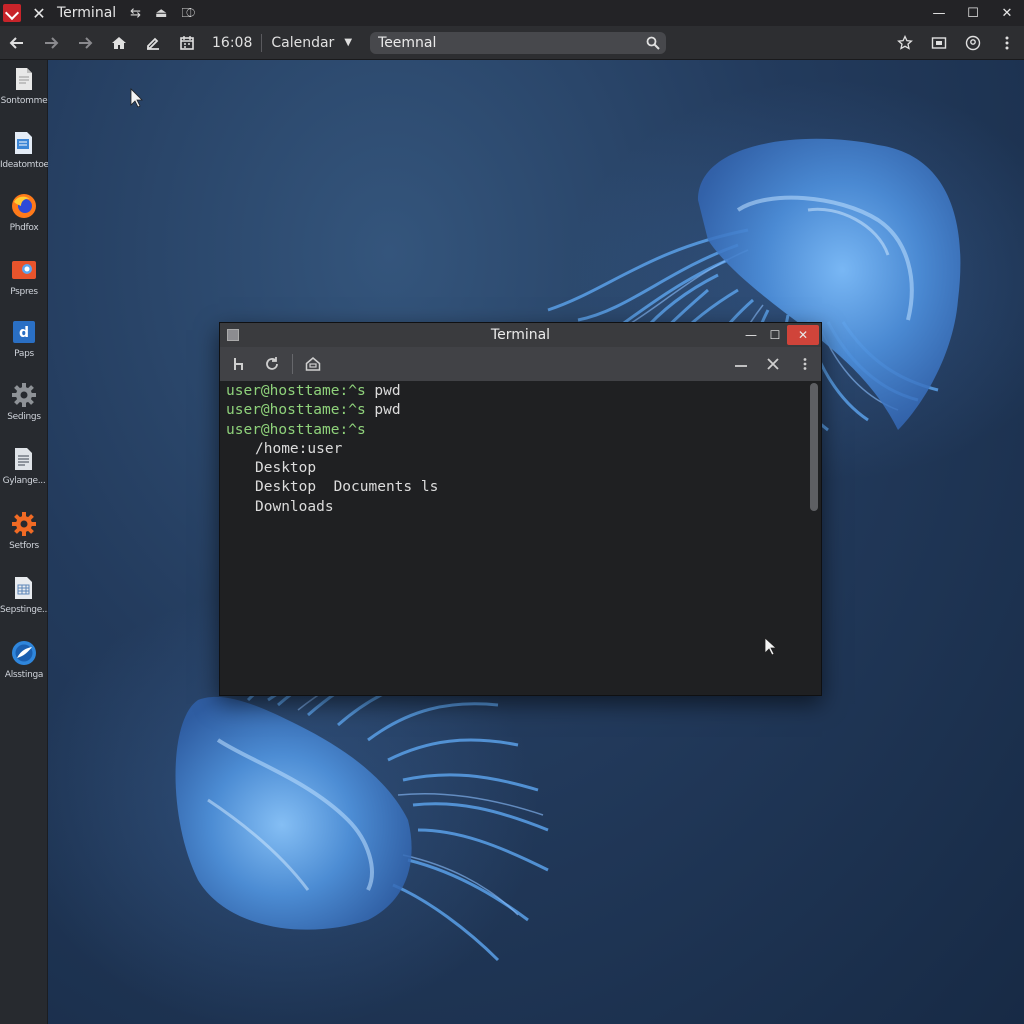  Describe the element at coordinates (24, 546) in the screenshot. I see `dock-item-label: Setfors` at that location.